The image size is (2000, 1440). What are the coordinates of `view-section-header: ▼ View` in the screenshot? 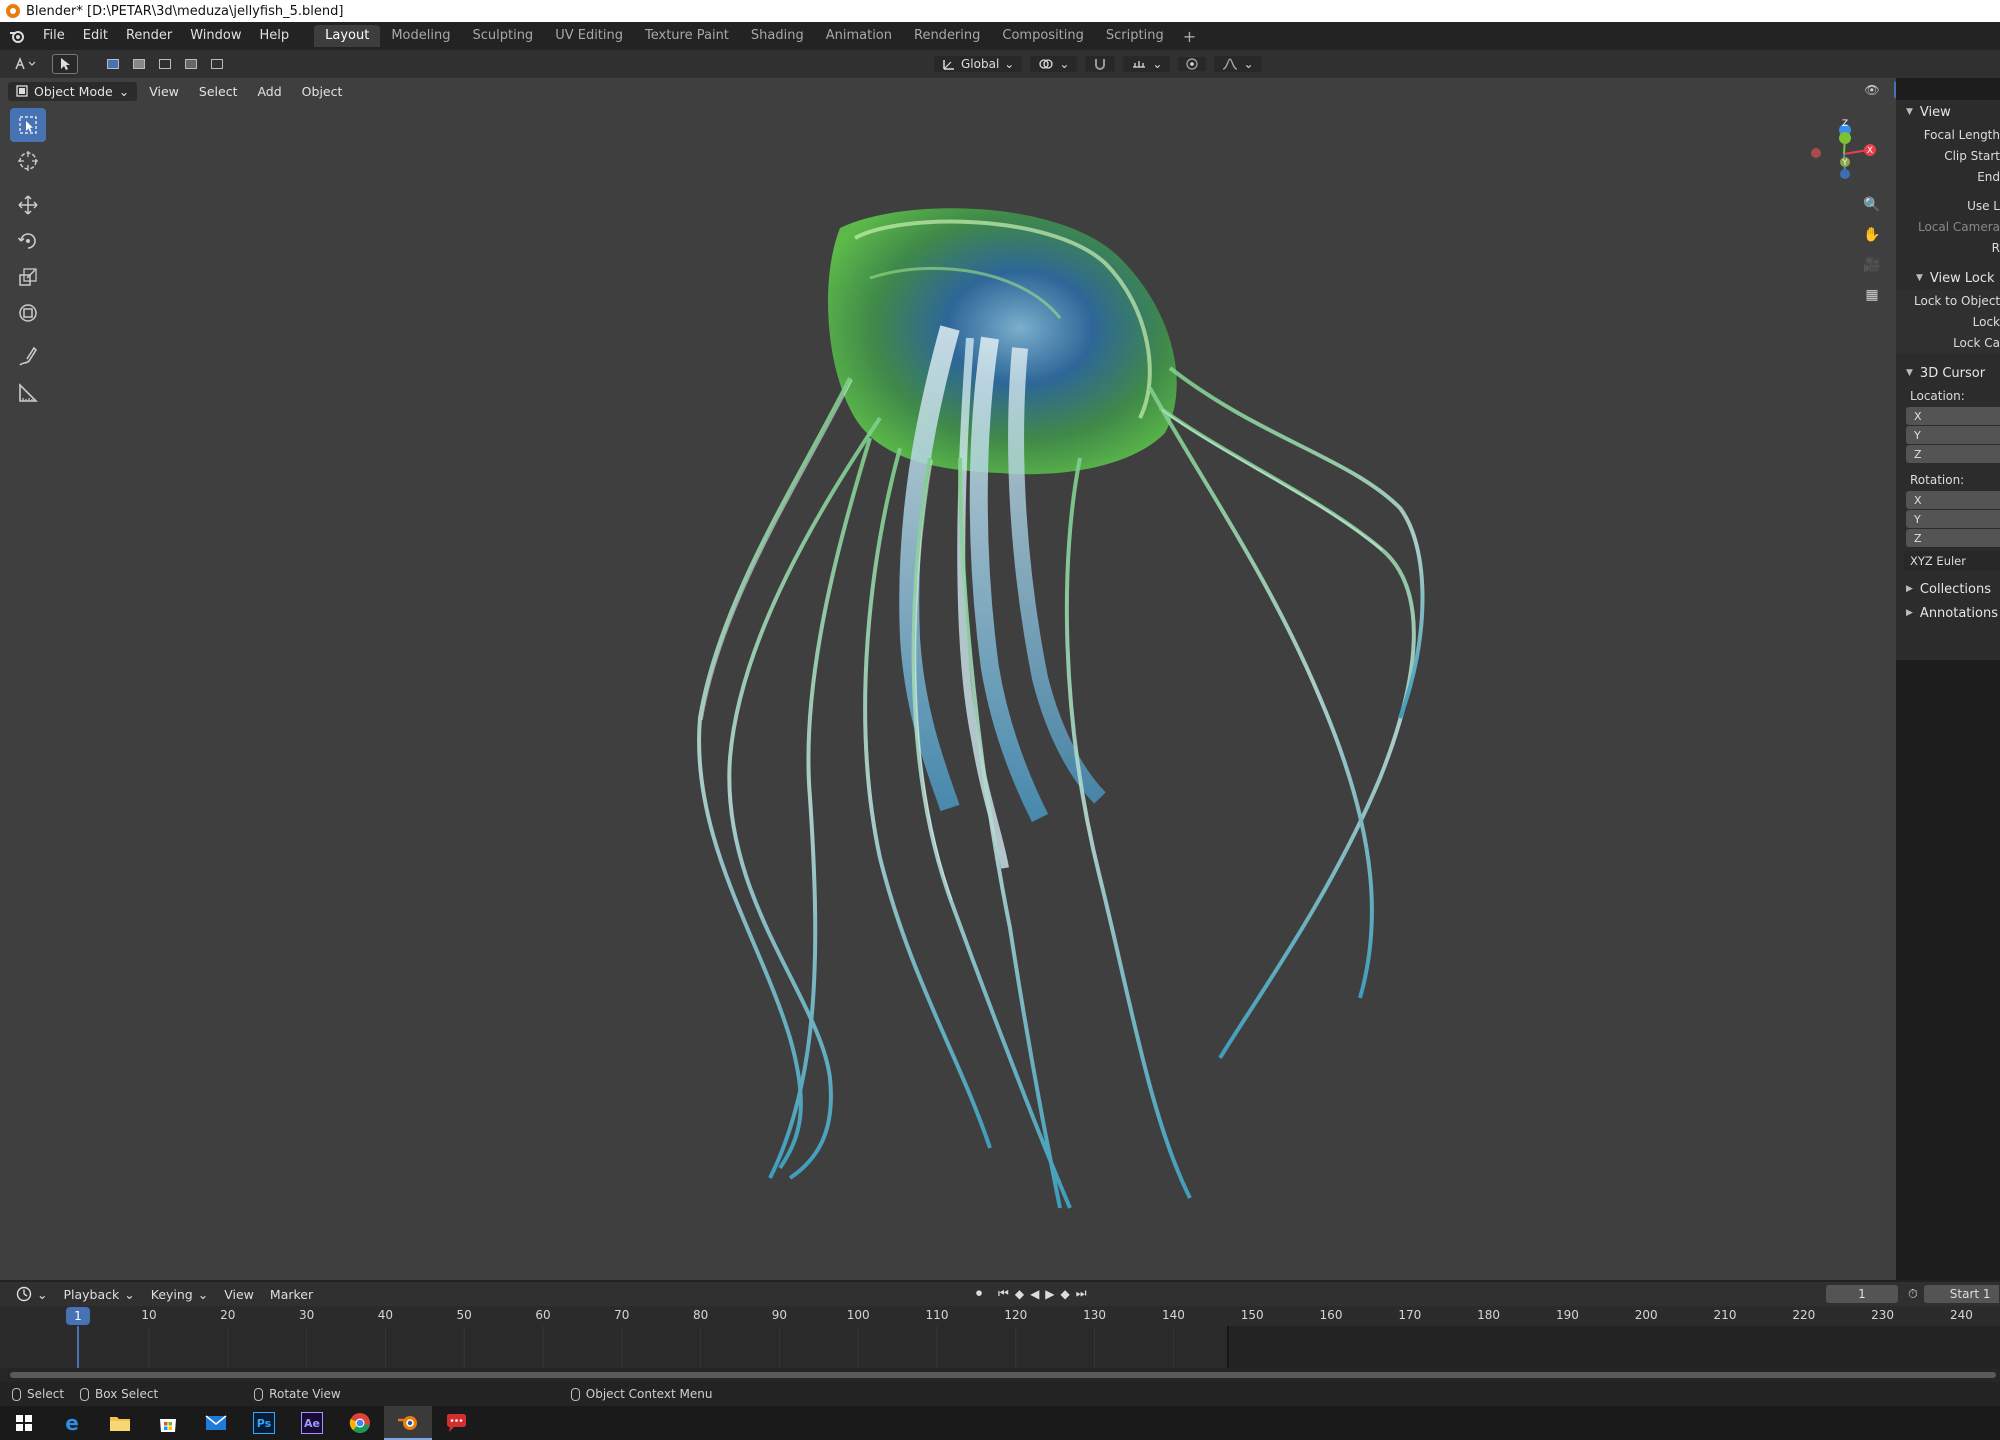 It's located at (1948, 112).